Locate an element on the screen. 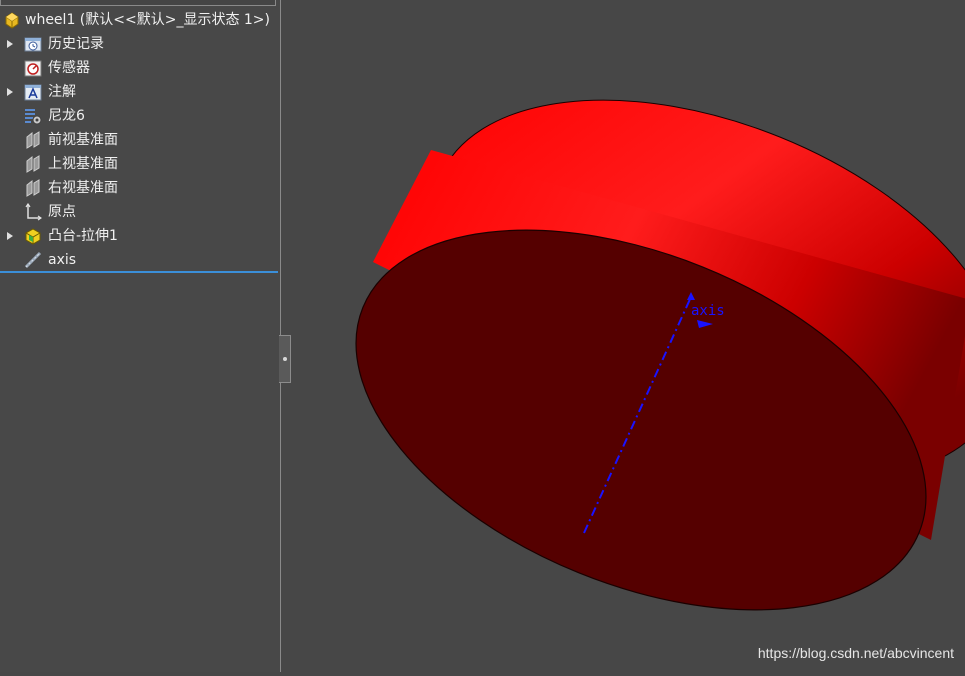 This screenshot has height=676, width=965. tree-item-right-plane: 右视基准面 is located at coordinates (139, 188).